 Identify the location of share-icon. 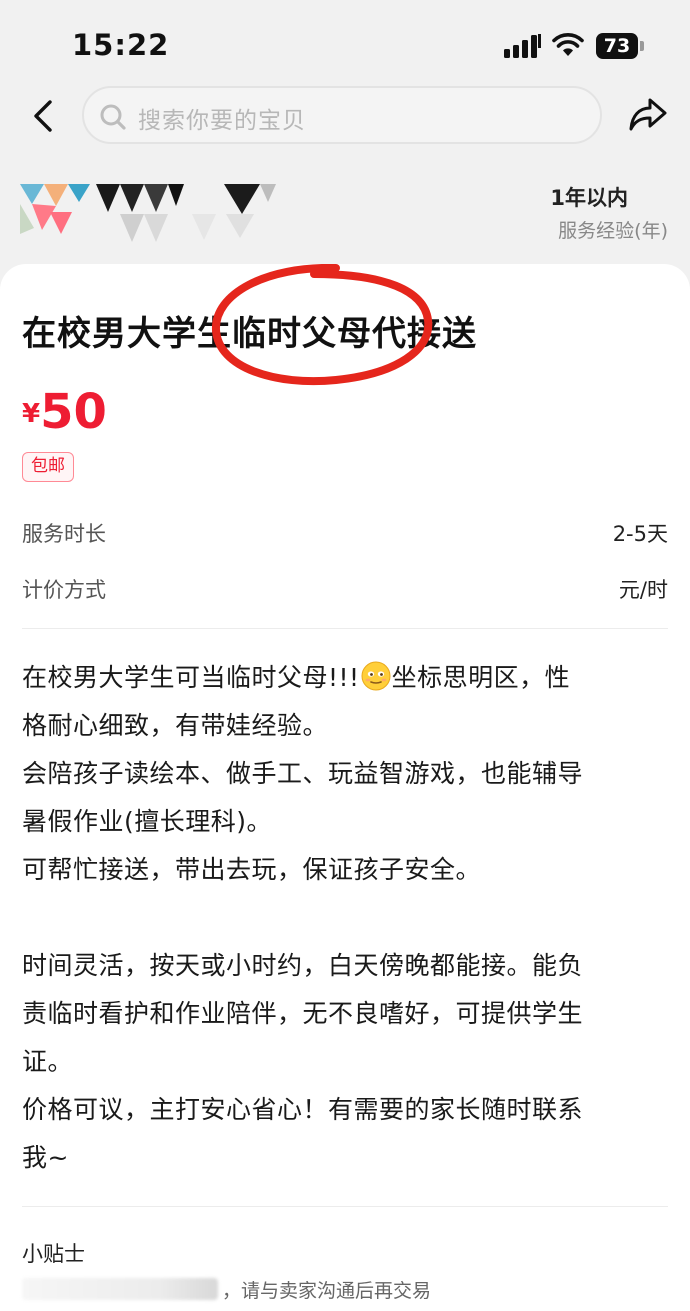
(648, 114).